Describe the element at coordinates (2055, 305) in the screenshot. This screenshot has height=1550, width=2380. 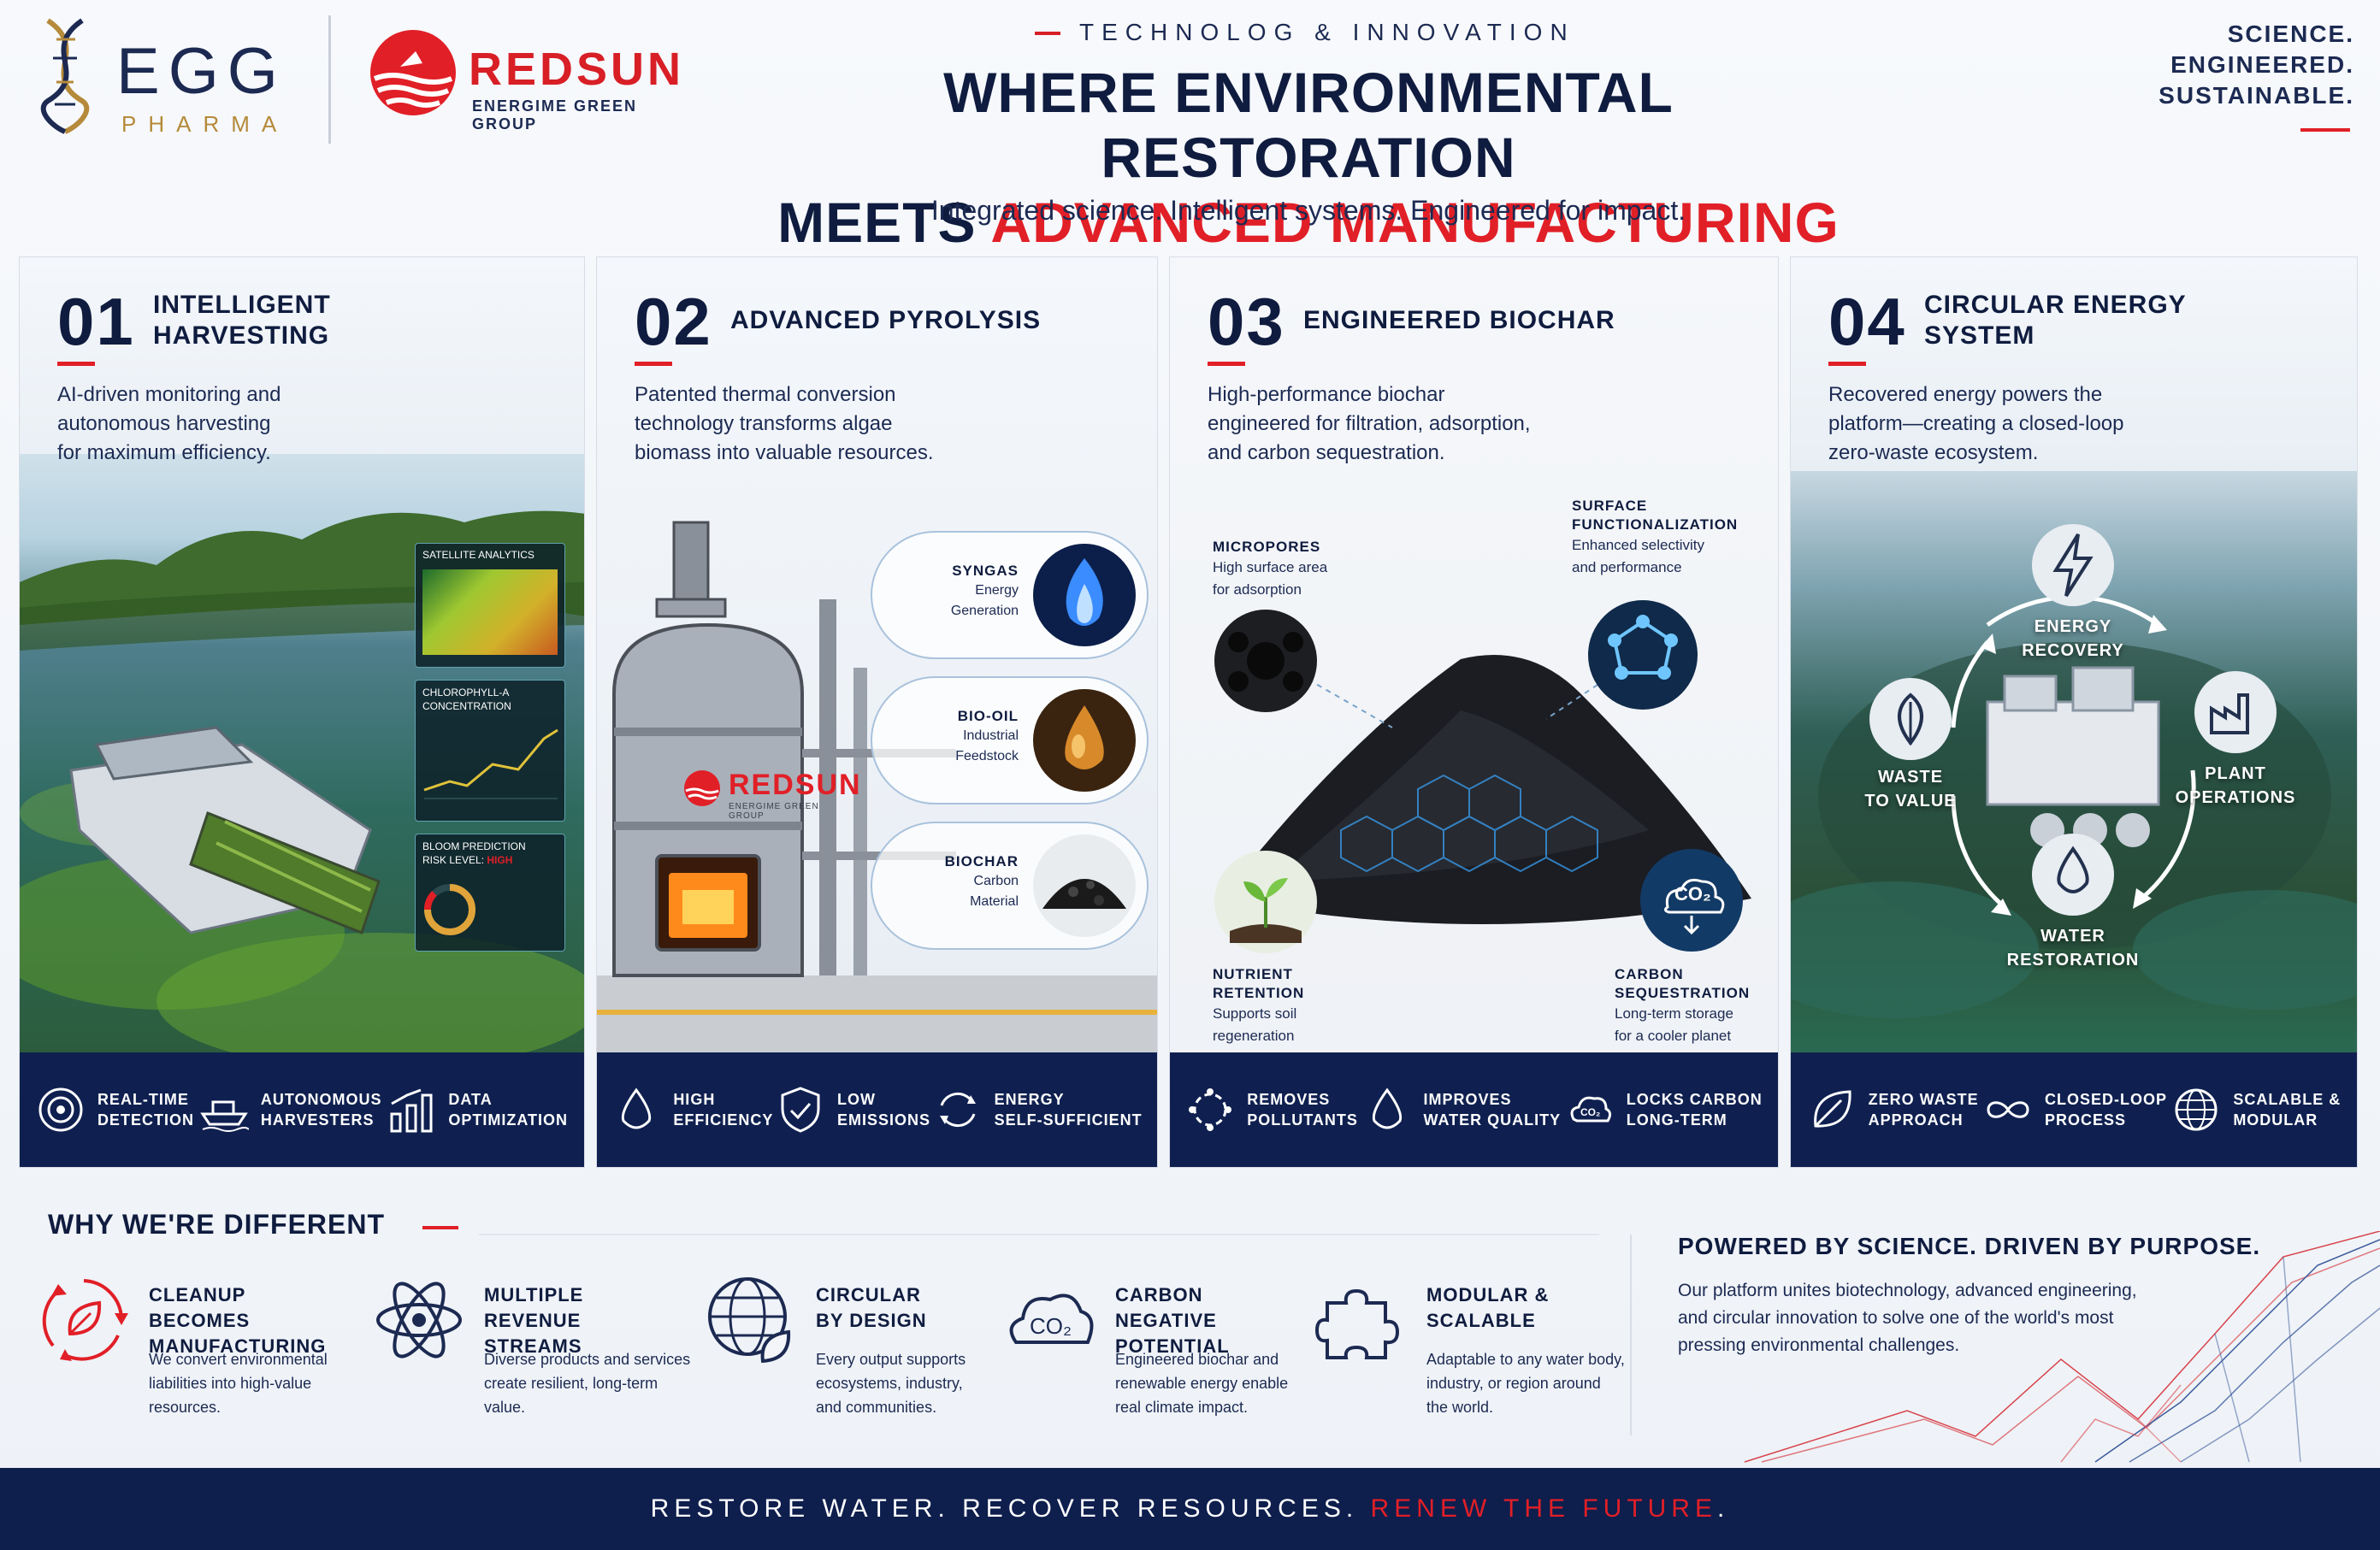
I see `panel-title-line: CIRCULAR ENERGY` at that location.